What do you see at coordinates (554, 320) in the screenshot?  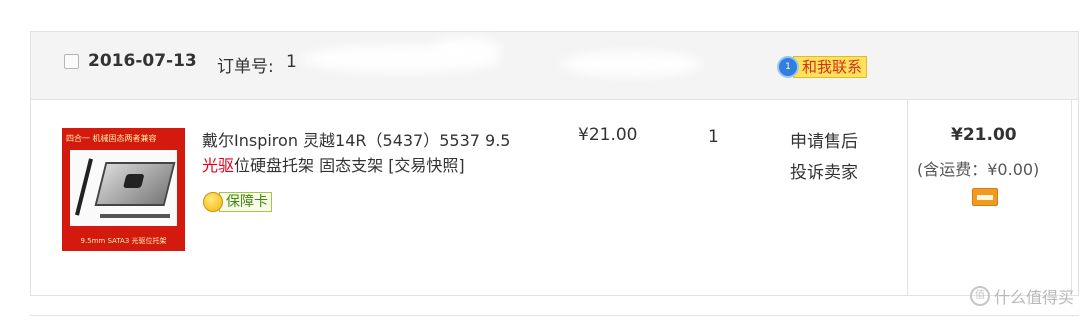 I see `next-order-card-edge` at bounding box center [554, 320].